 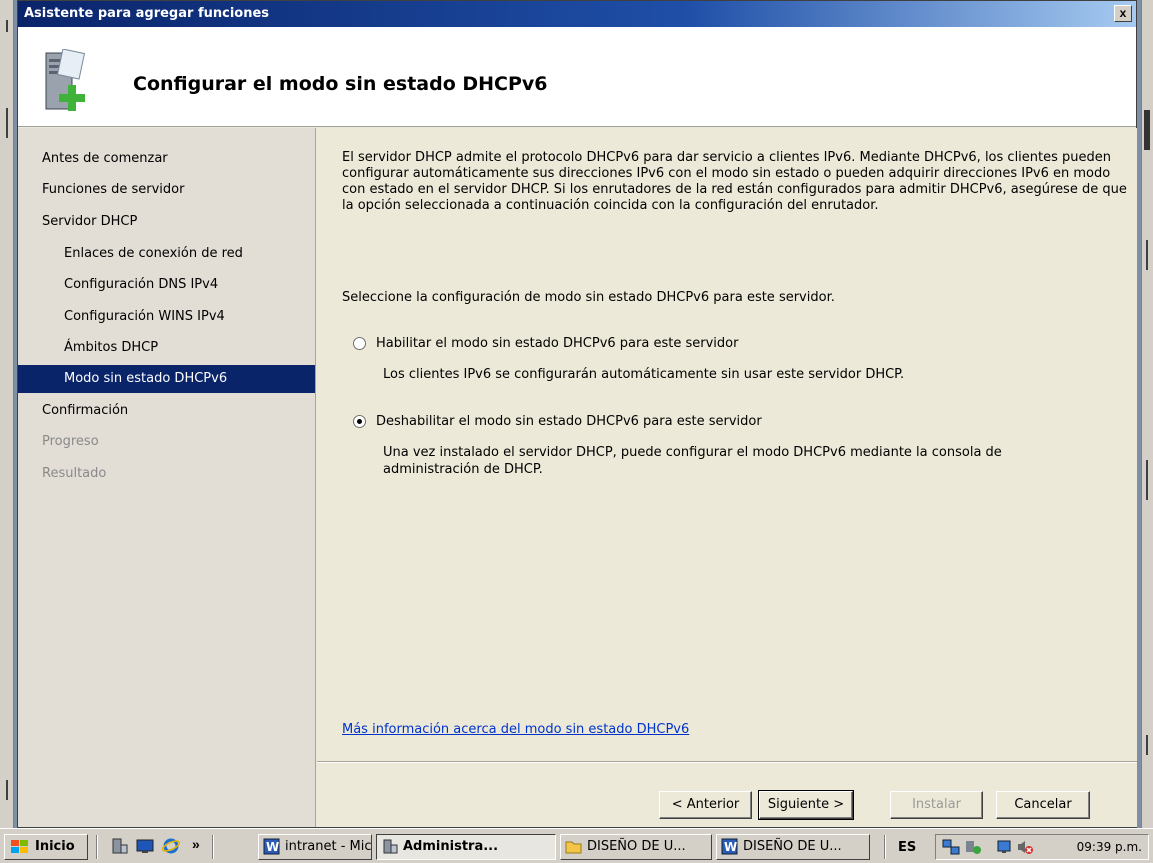 What do you see at coordinates (166, 190) in the screenshot?
I see `step-funciones-de-servidor: Funciones de servidor` at bounding box center [166, 190].